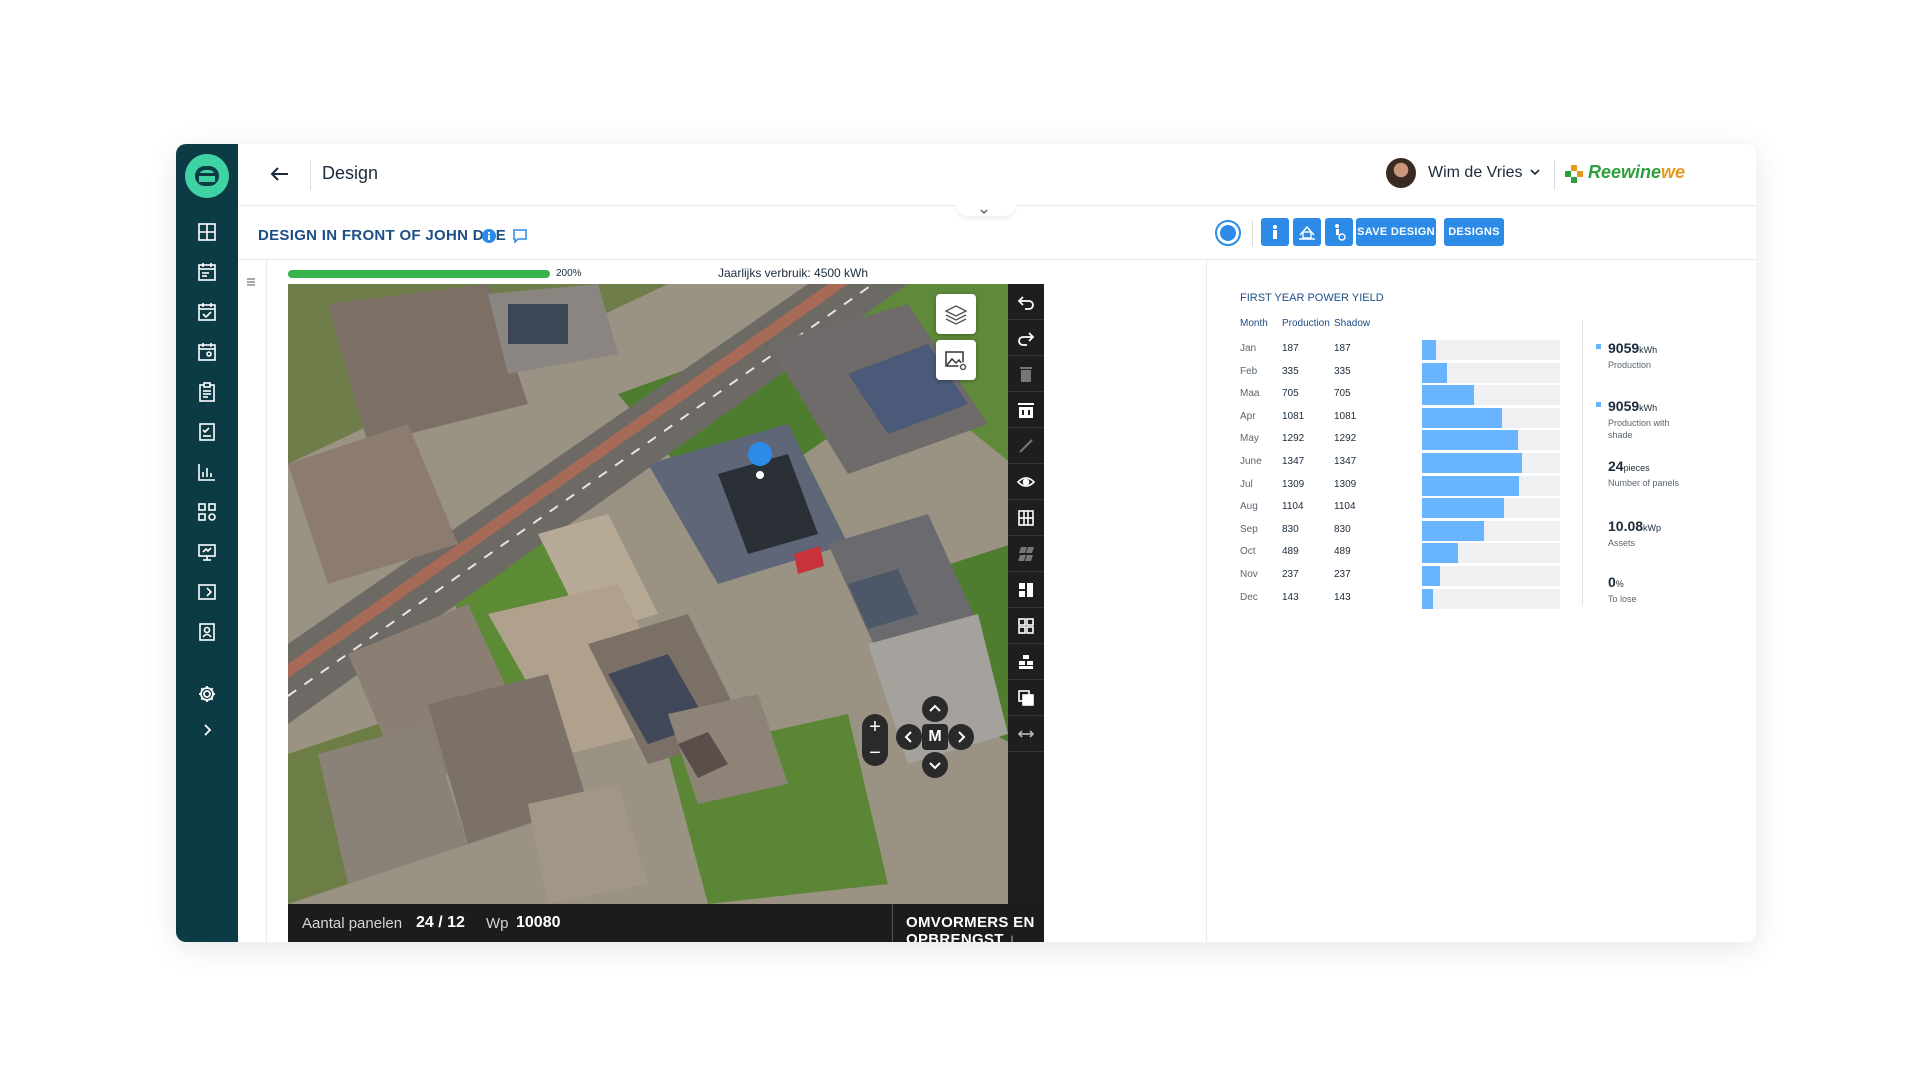 This screenshot has width=1920, height=1080. What do you see at coordinates (251, 280) in the screenshot?
I see `menu-lines-icon` at bounding box center [251, 280].